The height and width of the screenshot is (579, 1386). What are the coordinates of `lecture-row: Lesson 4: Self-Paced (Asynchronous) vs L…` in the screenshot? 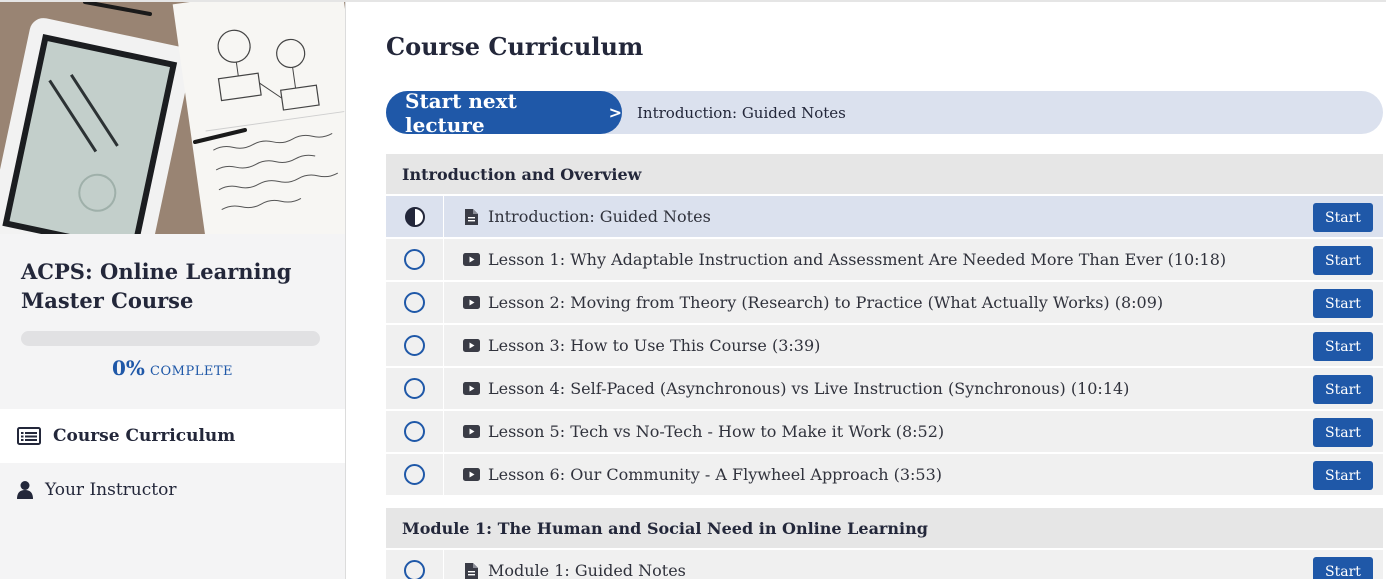 It's located at (884, 388).